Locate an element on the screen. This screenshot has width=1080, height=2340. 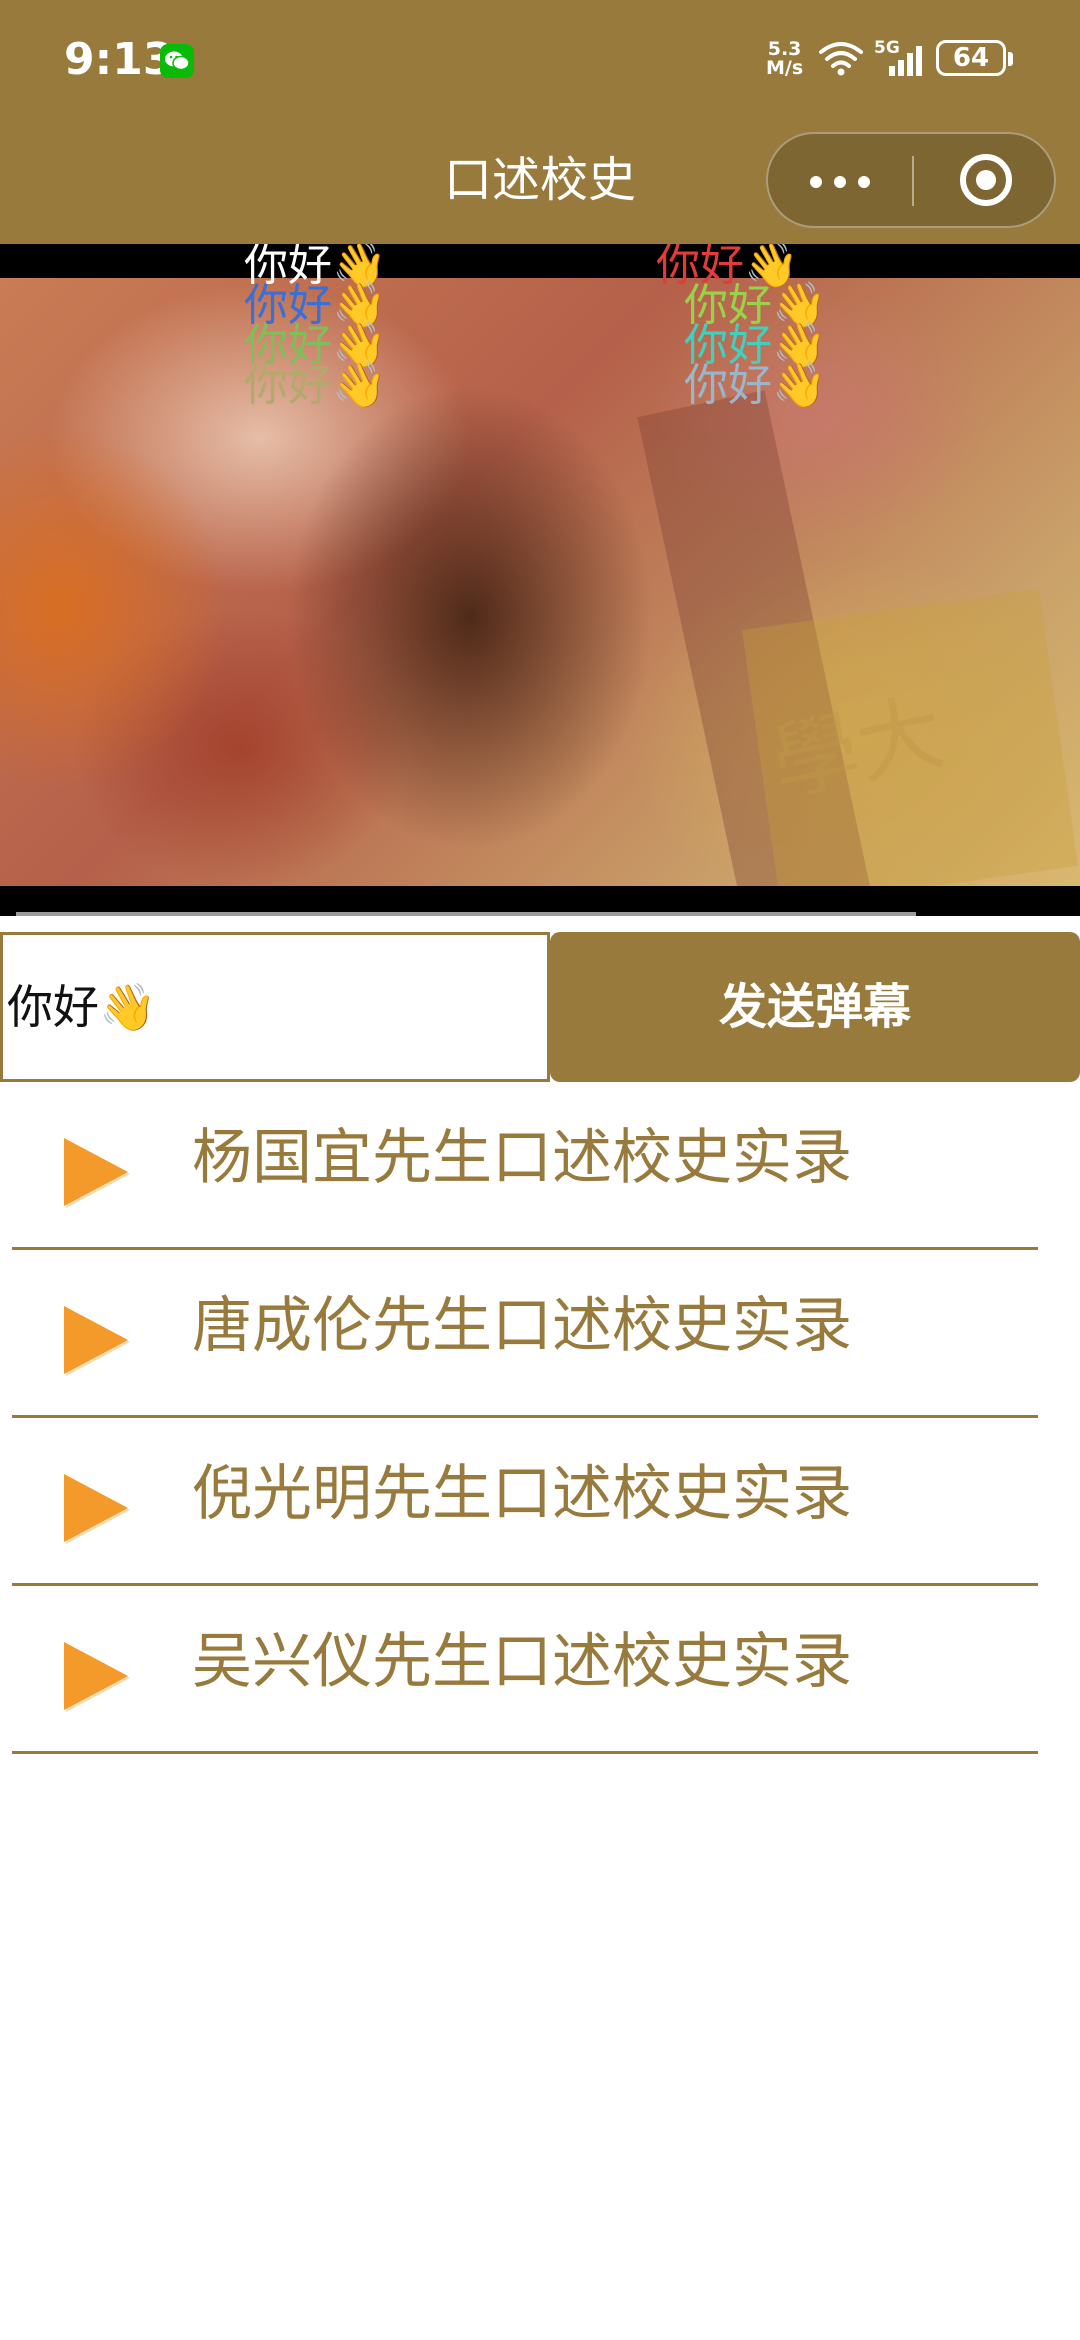
danmaku-composer: 你好👋 发送弹幕 is located at coordinates (540, 1007).